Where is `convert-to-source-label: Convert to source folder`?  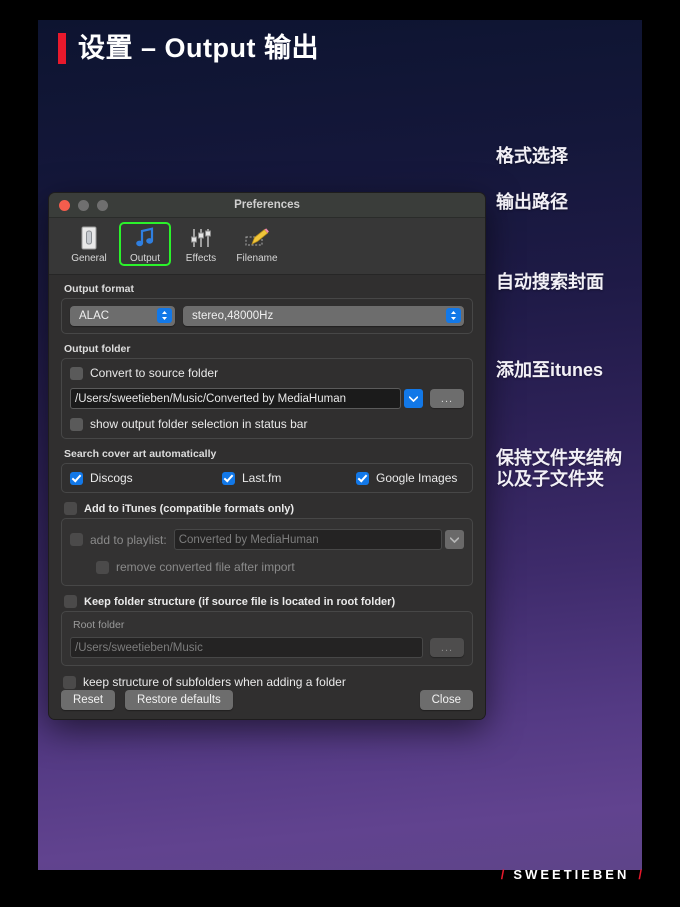 convert-to-source-label: Convert to source folder is located at coordinates (154, 373).